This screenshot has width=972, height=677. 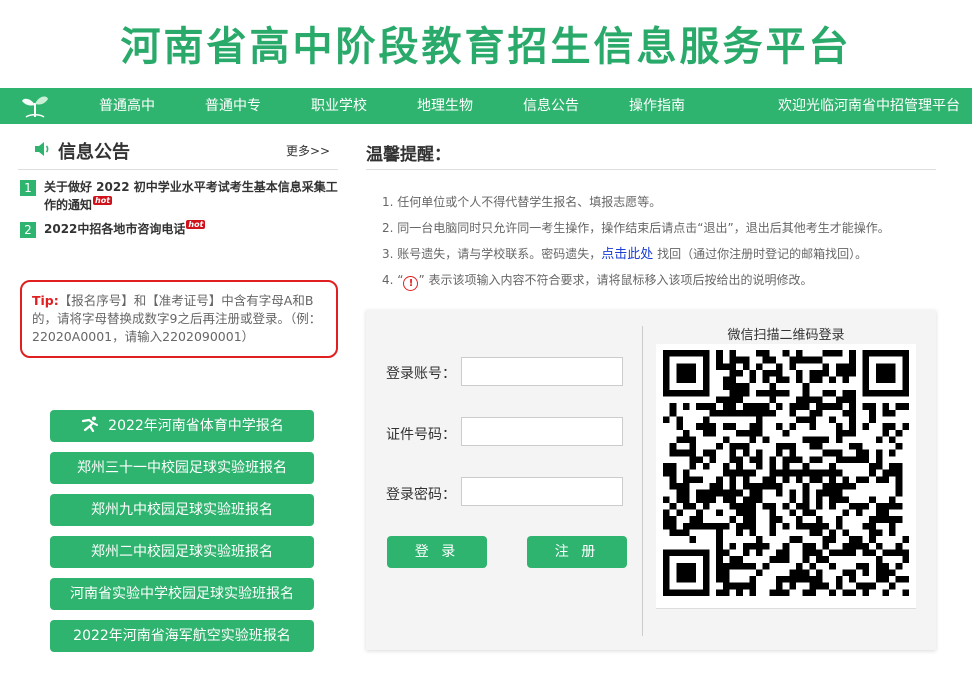 What do you see at coordinates (90, 424) in the screenshot?
I see `runner-icon` at bounding box center [90, 424].